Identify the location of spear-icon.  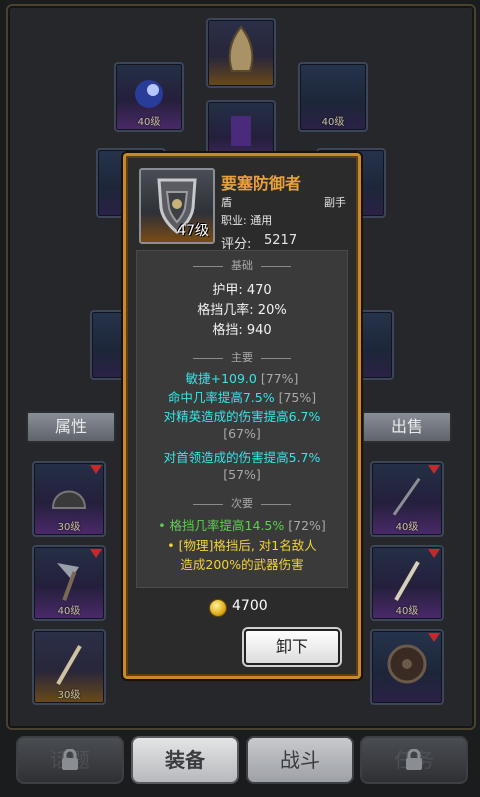
(406, 496).